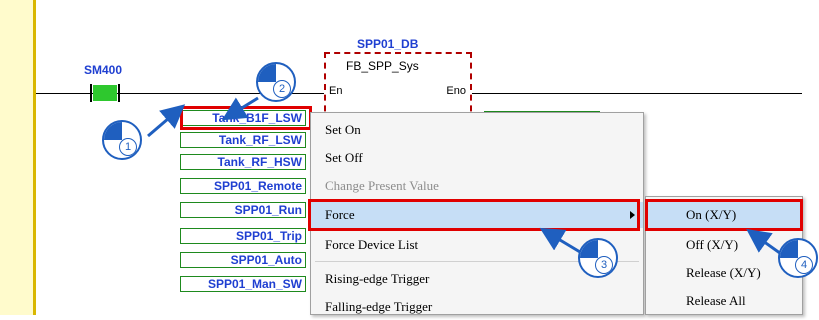 The image size is (819, 320). What do you see at coordinates (122, 140) in the screenshot?
I see `step-1-badge-icon: 1` at bounding box center [122, 140].